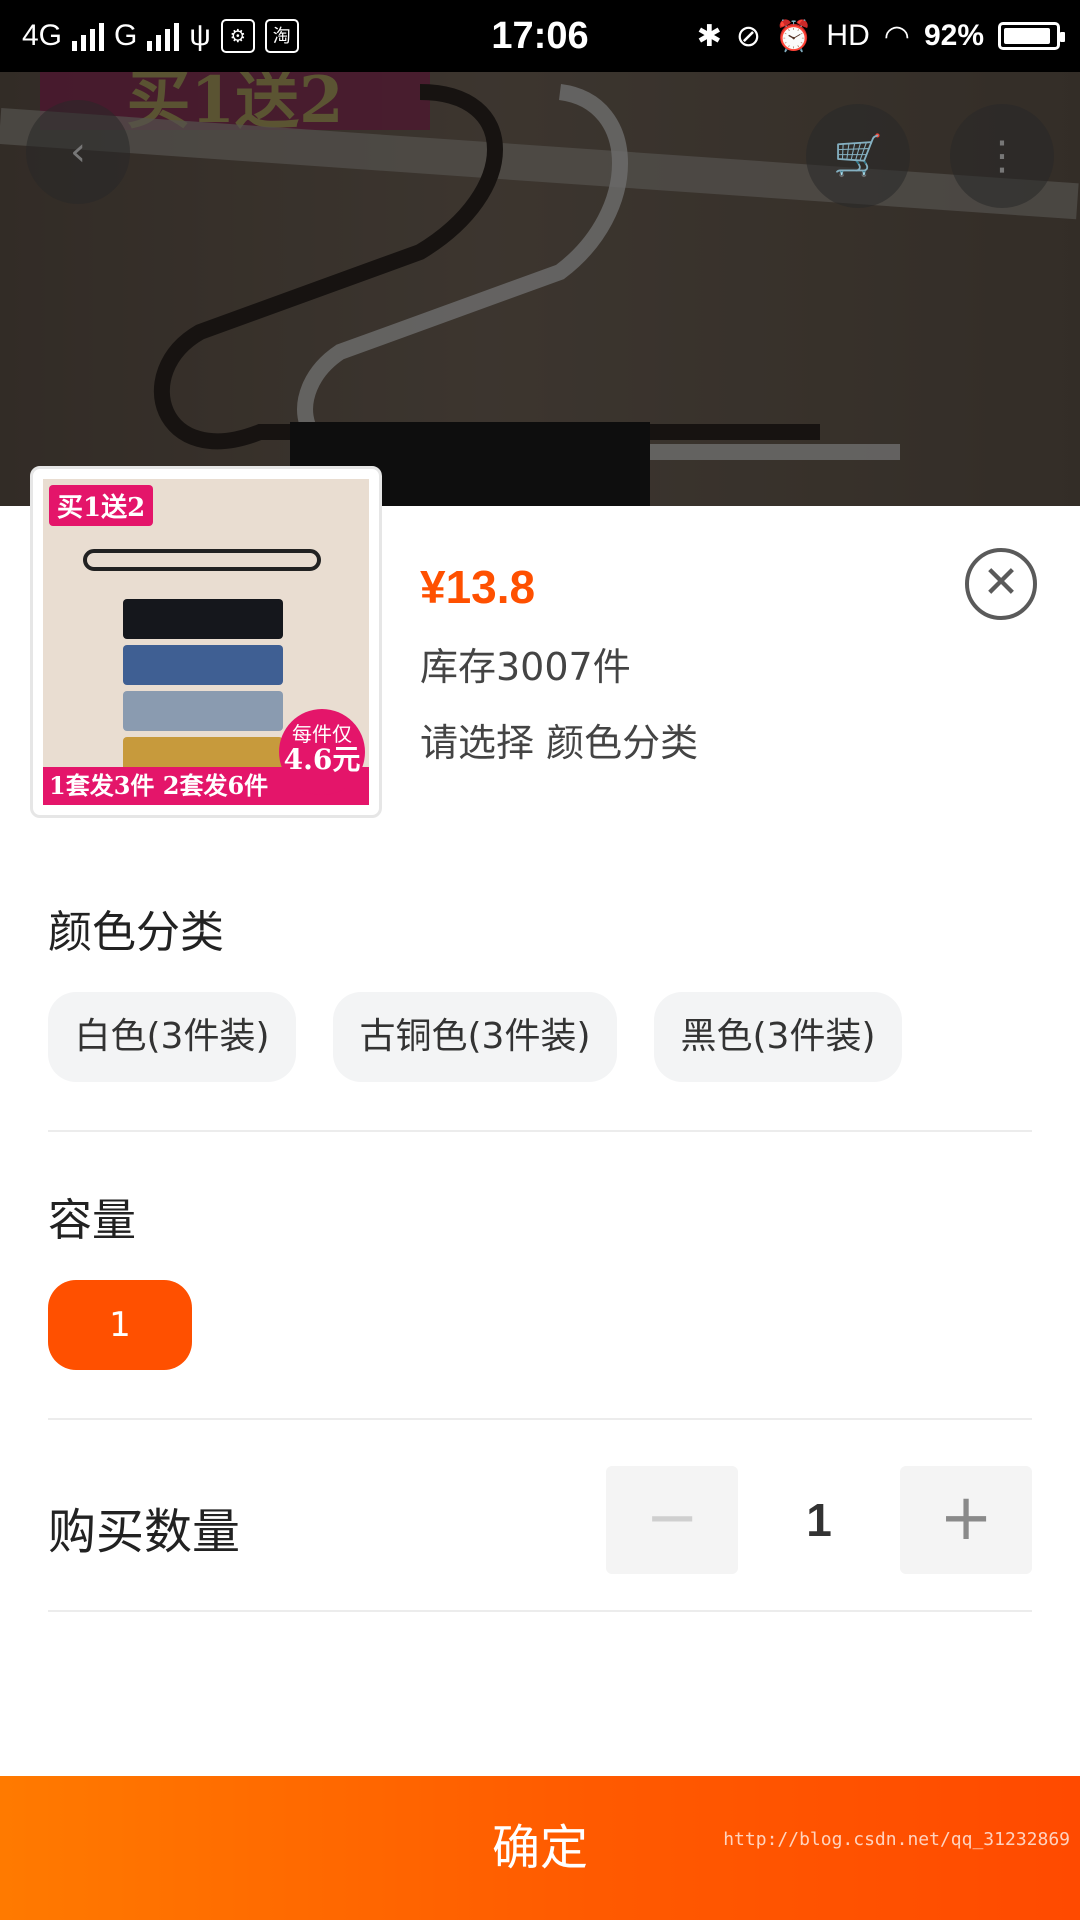 The image size is (1080, 1920). What do you see at coordinates (848, 35) in the screenshot?
I see `hd-label: HD` at bounding box center [848, 35].